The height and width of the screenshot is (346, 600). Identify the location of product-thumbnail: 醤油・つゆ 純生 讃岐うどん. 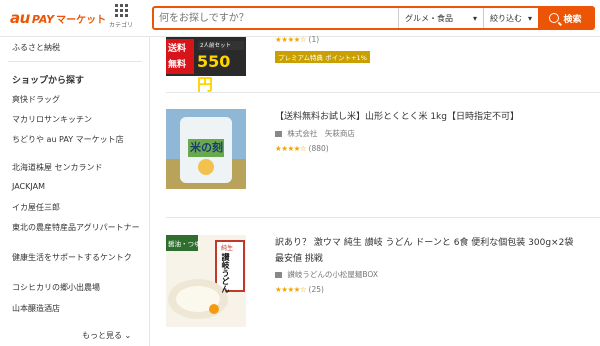
(206, 281).